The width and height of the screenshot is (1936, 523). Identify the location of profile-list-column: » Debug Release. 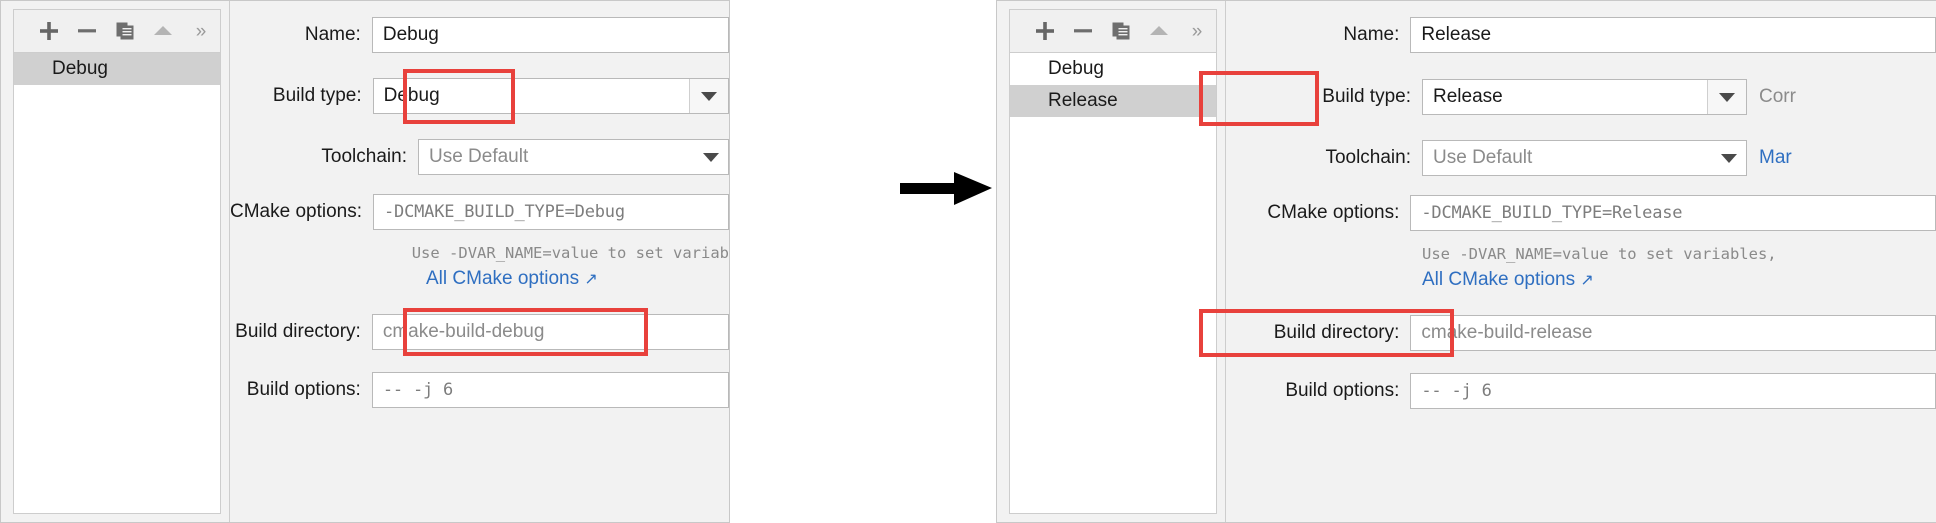
(1113, 261).